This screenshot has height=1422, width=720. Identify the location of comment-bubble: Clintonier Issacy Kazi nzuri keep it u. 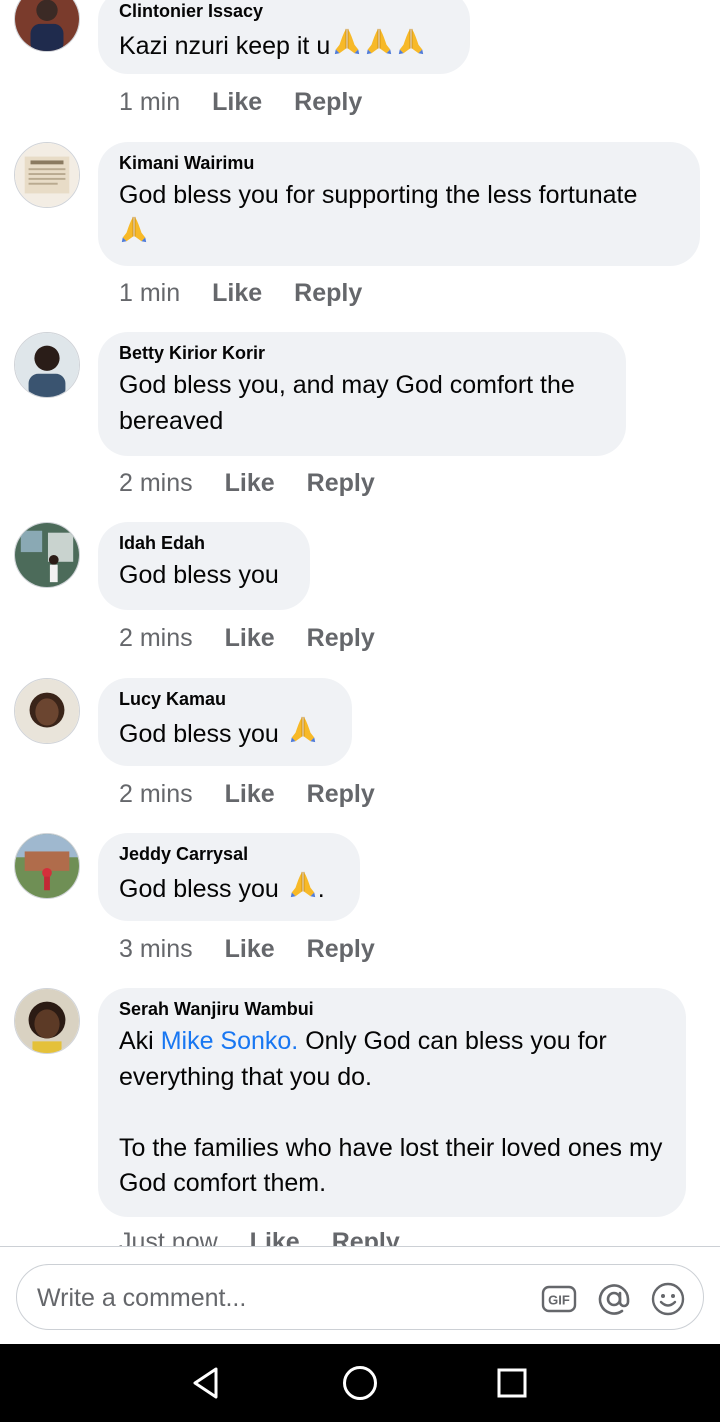
(284, 37).